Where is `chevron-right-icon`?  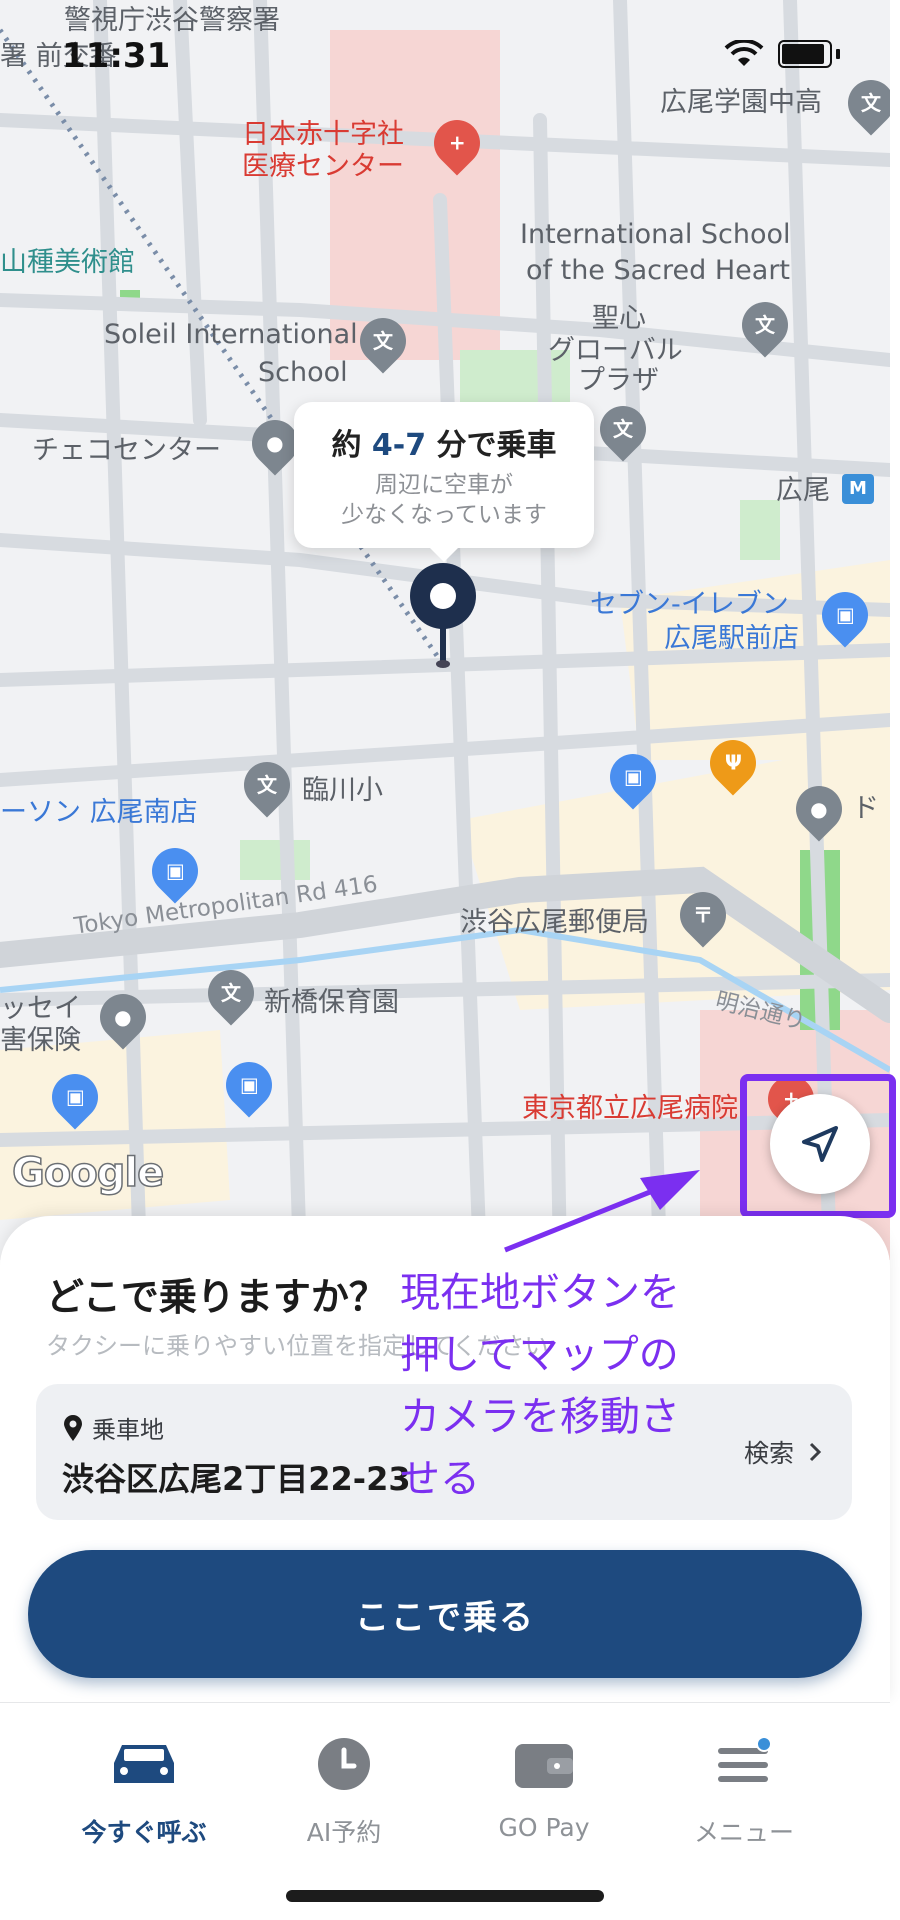 chevron-right-icon is located at coordinates (815, 1452).